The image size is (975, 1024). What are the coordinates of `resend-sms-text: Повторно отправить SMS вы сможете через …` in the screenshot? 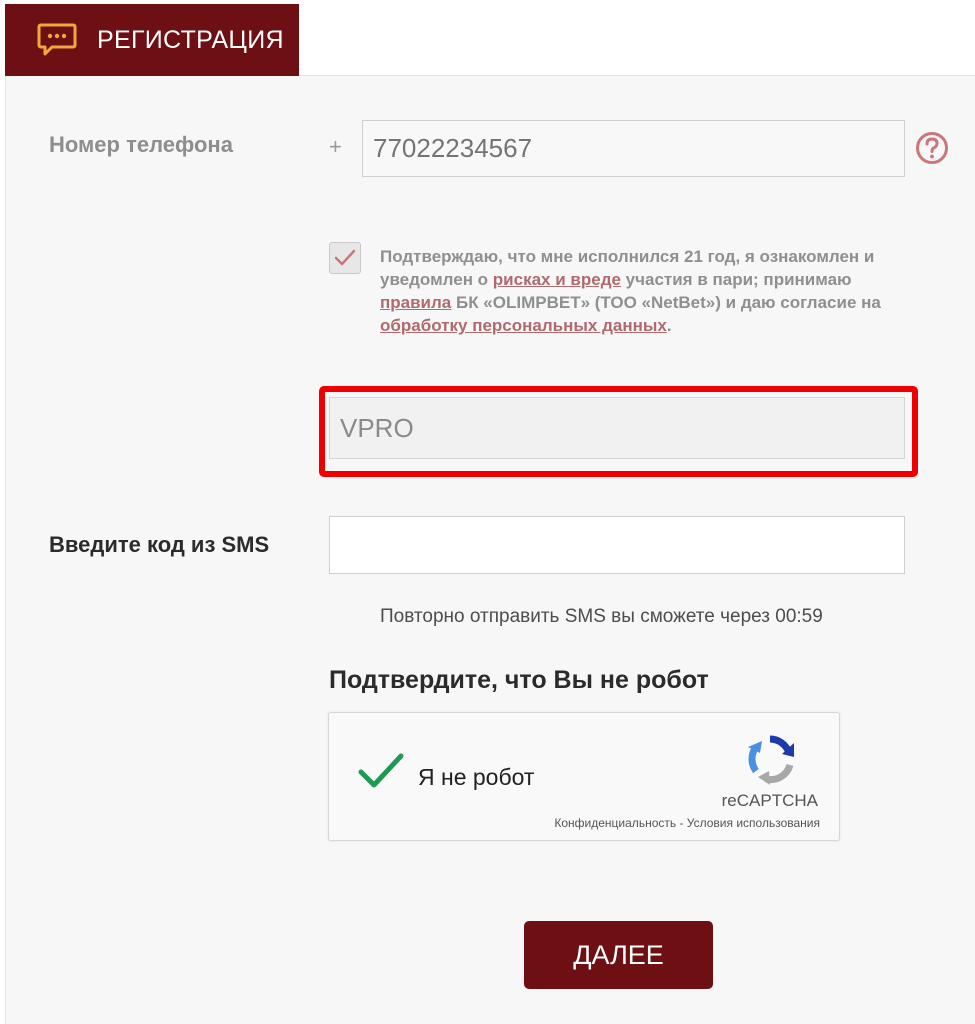 It's located at (601, 616).